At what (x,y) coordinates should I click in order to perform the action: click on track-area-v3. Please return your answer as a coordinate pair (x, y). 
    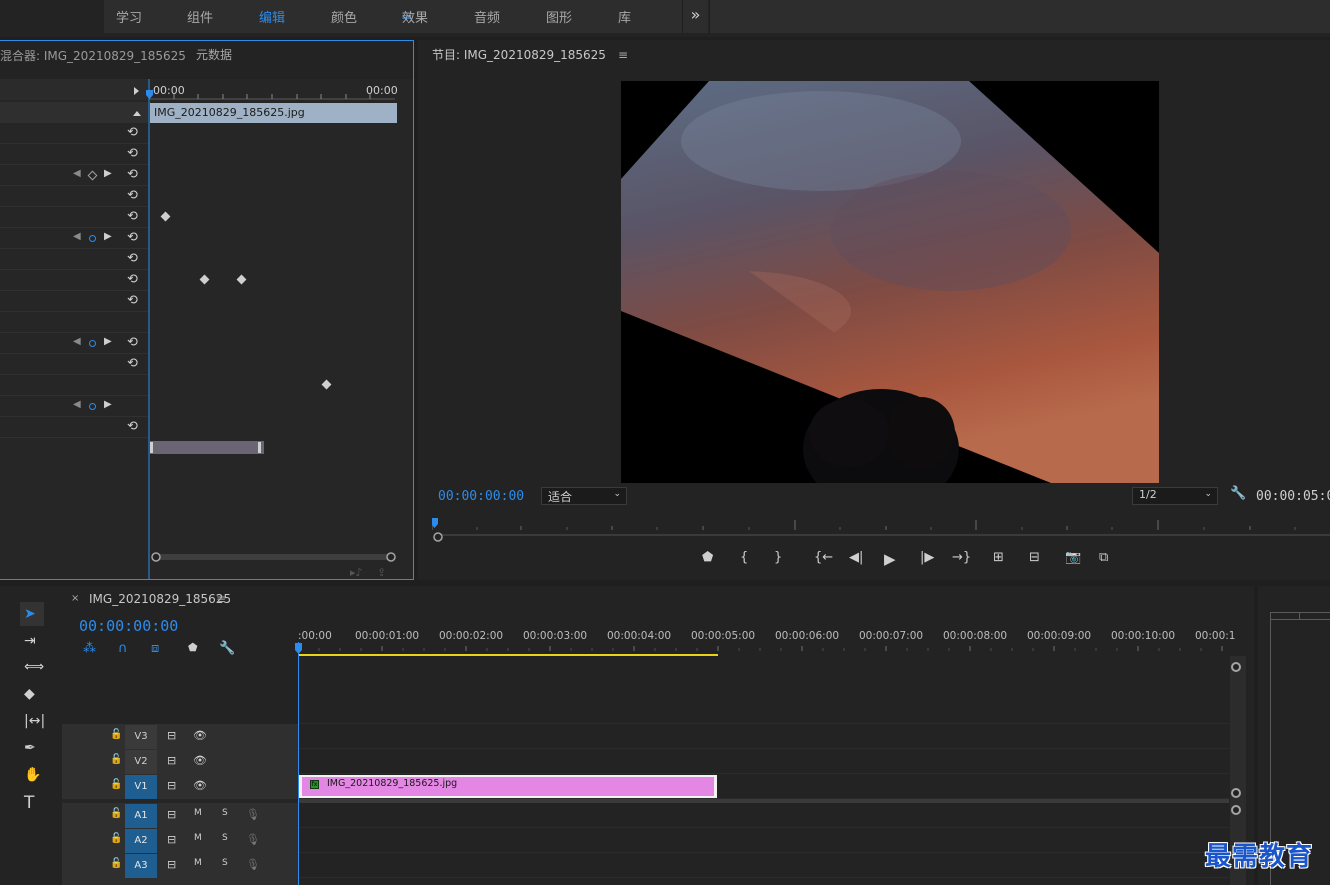
    Looking at the image, I should click on (764, 737).